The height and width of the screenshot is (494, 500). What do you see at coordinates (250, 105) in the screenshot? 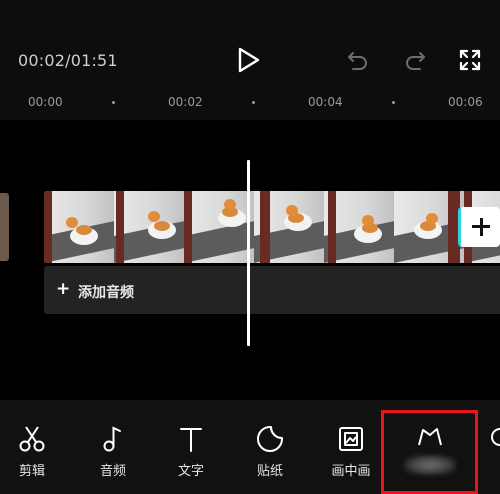
I see `time-ruler: 00:00 00:02 00:04 00:06` at bounding box center [250, 105].